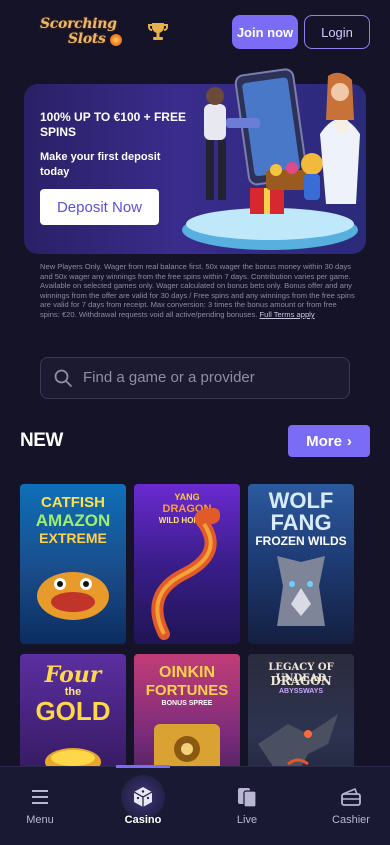 Image resolution: width=390 pixels, height=845 pixels. I want to click on scorching-slots-logo: Scorching Slots, so click(84, 33).